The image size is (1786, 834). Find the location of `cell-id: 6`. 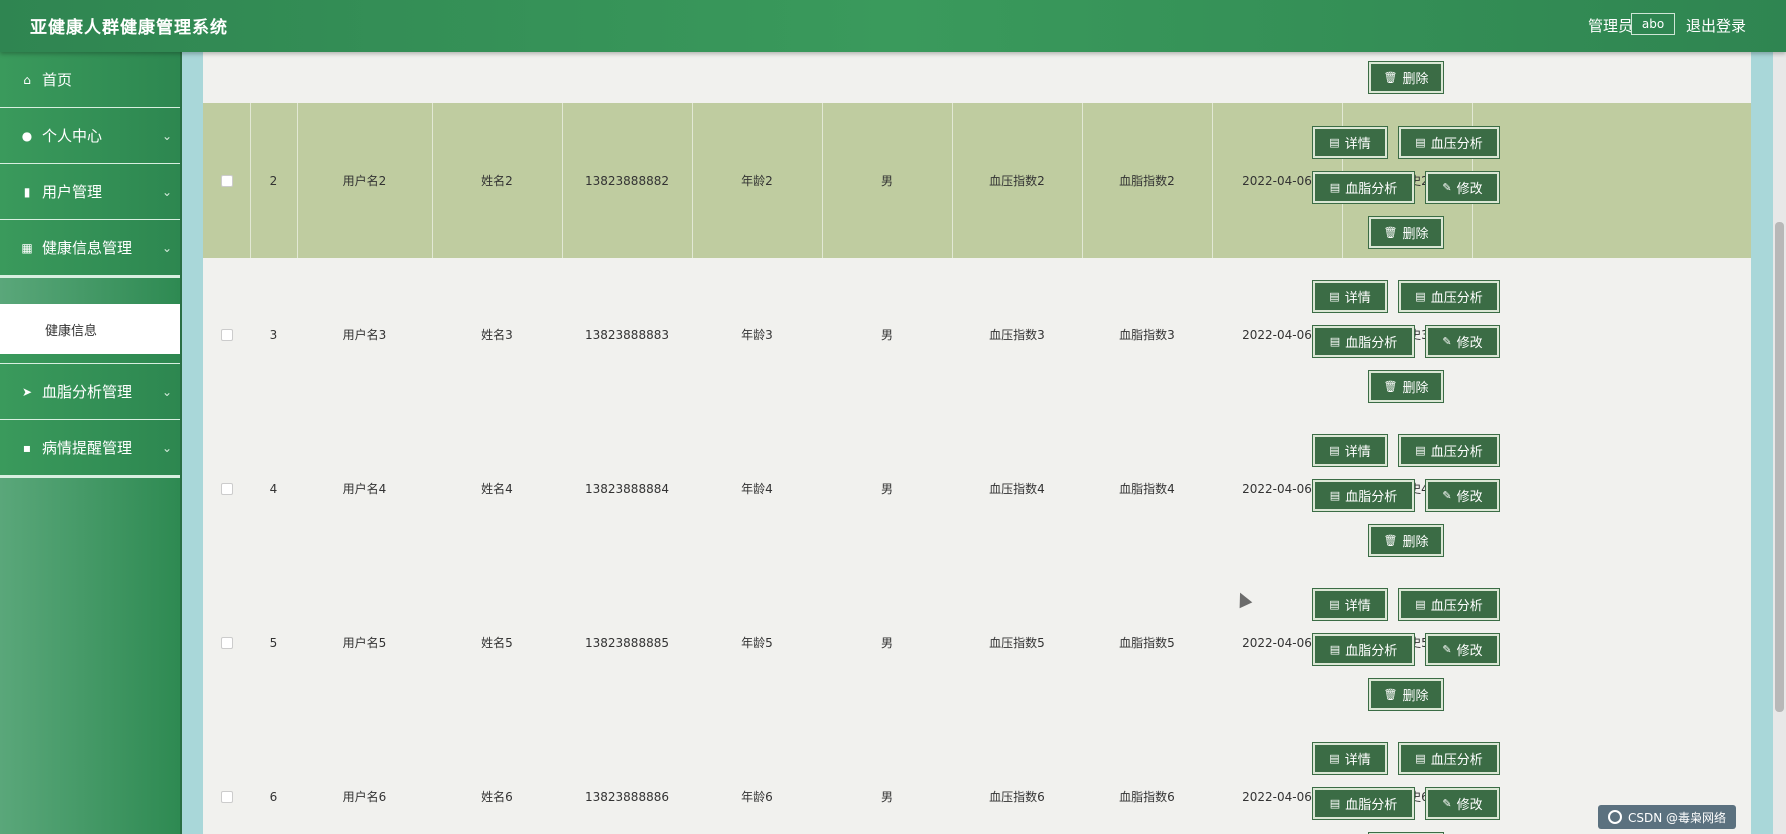

cell-id: 6 is located at coordinates (273, 796).